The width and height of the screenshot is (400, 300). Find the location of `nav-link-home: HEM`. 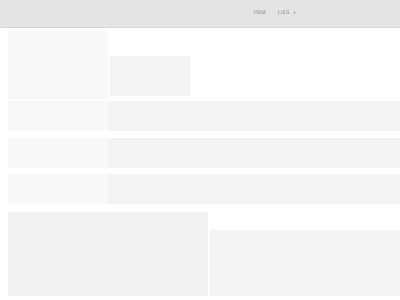

nav-link-home: HEM is located at coordinates (260, 13).